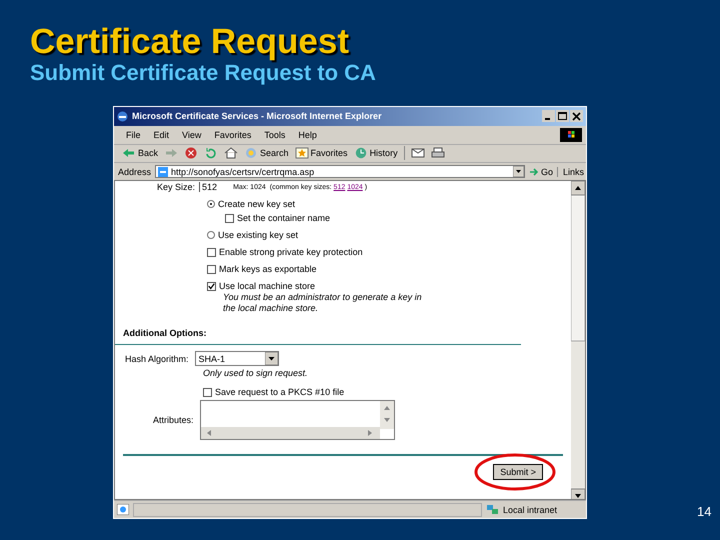 This screenshot has height=540, width=720. What do you see at coordinates (576, 116) in the screenshot?
I see `close-button` at bounding box center [576, 116].